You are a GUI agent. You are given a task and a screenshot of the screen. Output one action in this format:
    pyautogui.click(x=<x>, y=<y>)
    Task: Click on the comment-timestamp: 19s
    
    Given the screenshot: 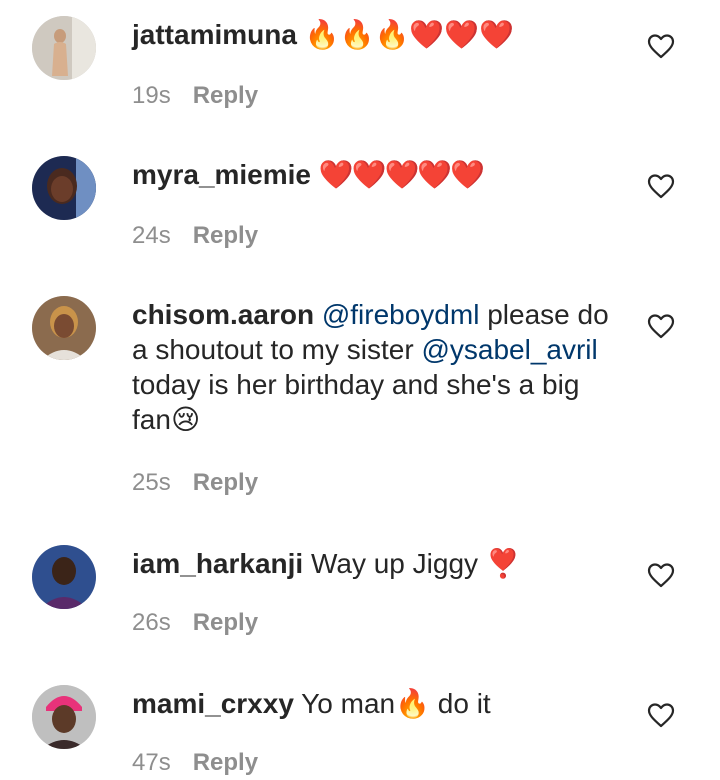 What is the action you would take?
    pyautogui.click(x=151, y=95)
    